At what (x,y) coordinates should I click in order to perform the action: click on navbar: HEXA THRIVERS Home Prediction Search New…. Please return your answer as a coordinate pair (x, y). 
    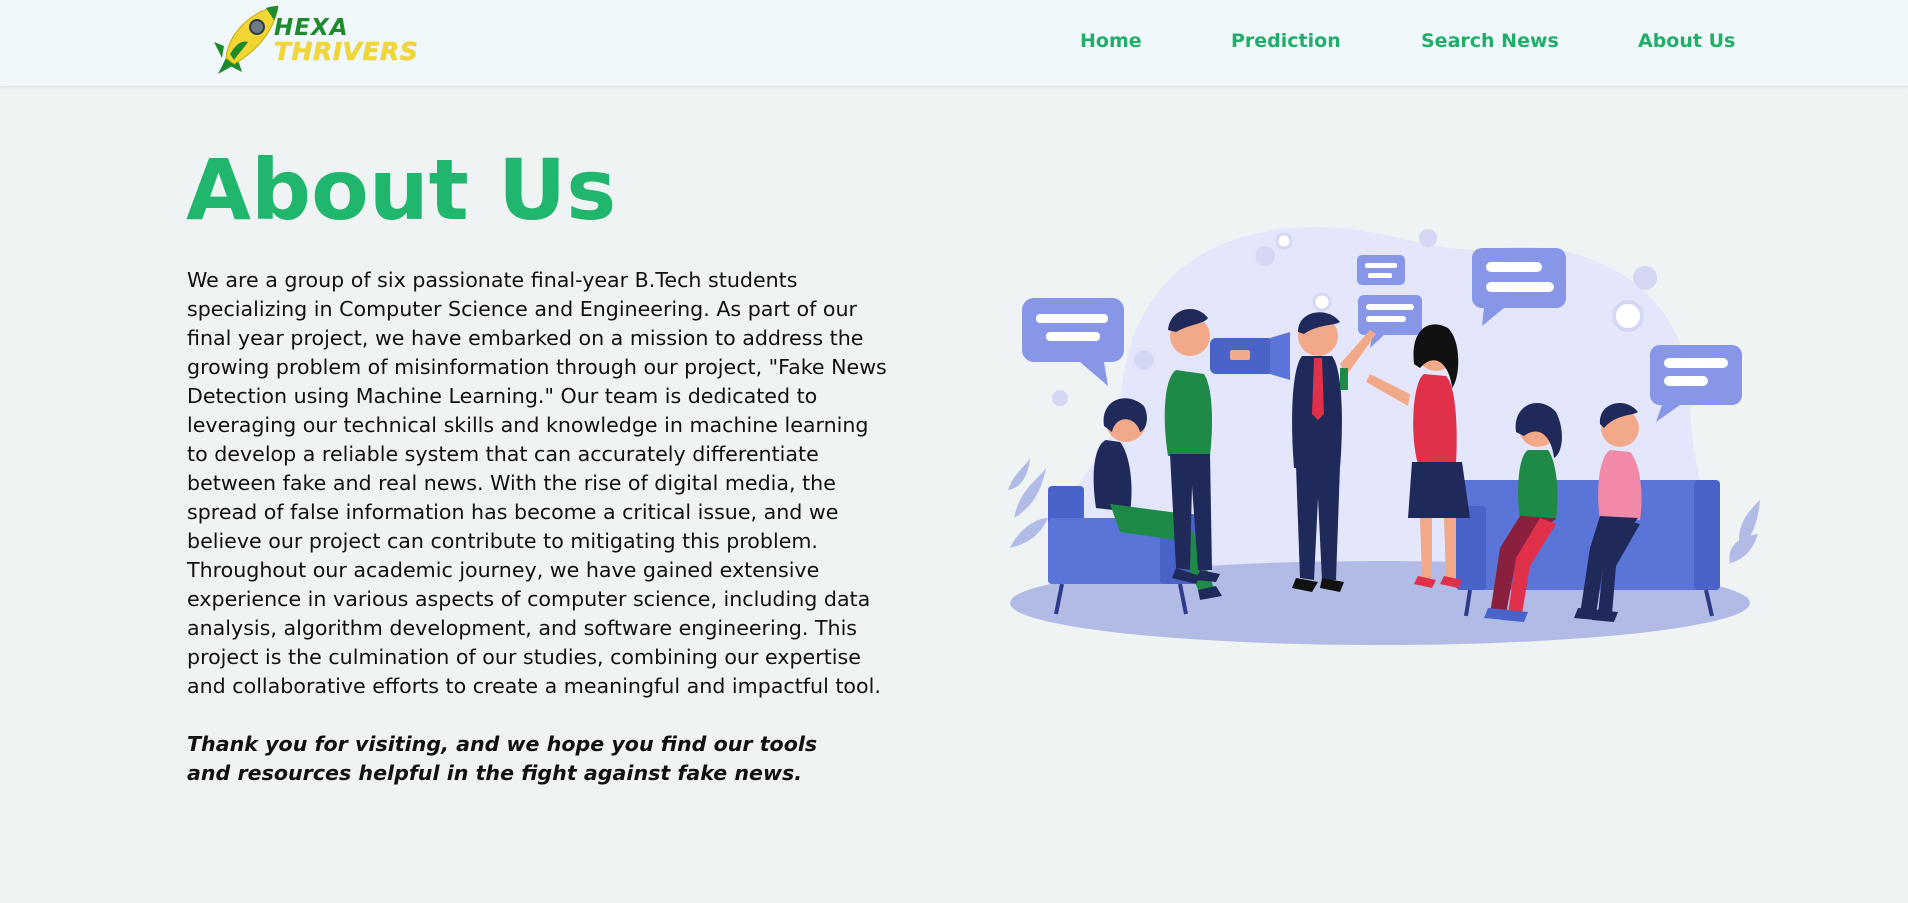
    Looking at the image, I should click on (954, 43).